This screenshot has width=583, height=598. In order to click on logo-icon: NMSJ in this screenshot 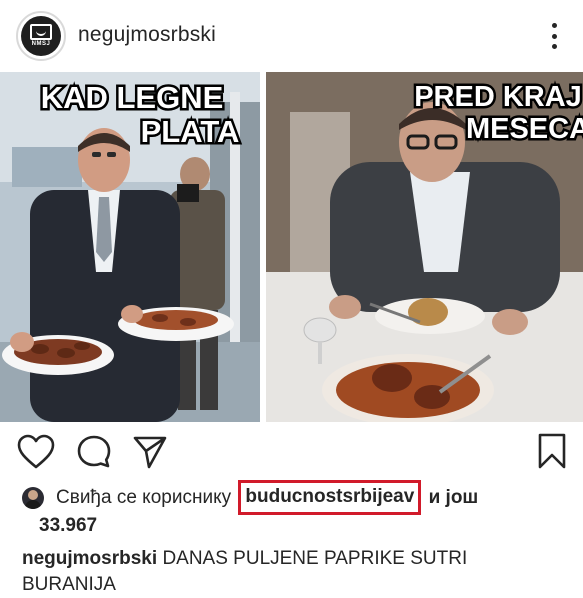, I will do `click(41, 36)`.